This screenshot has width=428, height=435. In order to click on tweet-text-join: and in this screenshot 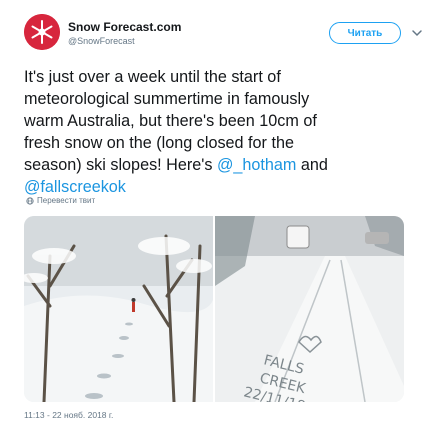, I will do `click(314, 165)`.